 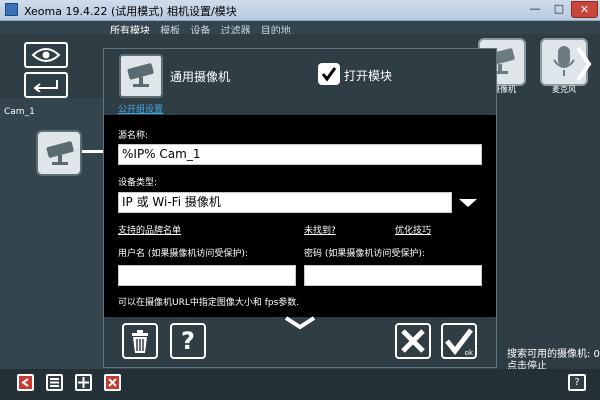 What do you see at coordinates (19, 112) in the screenshot?
I see `camera-node-label: Cam_1` at bounding box center [19, 112].